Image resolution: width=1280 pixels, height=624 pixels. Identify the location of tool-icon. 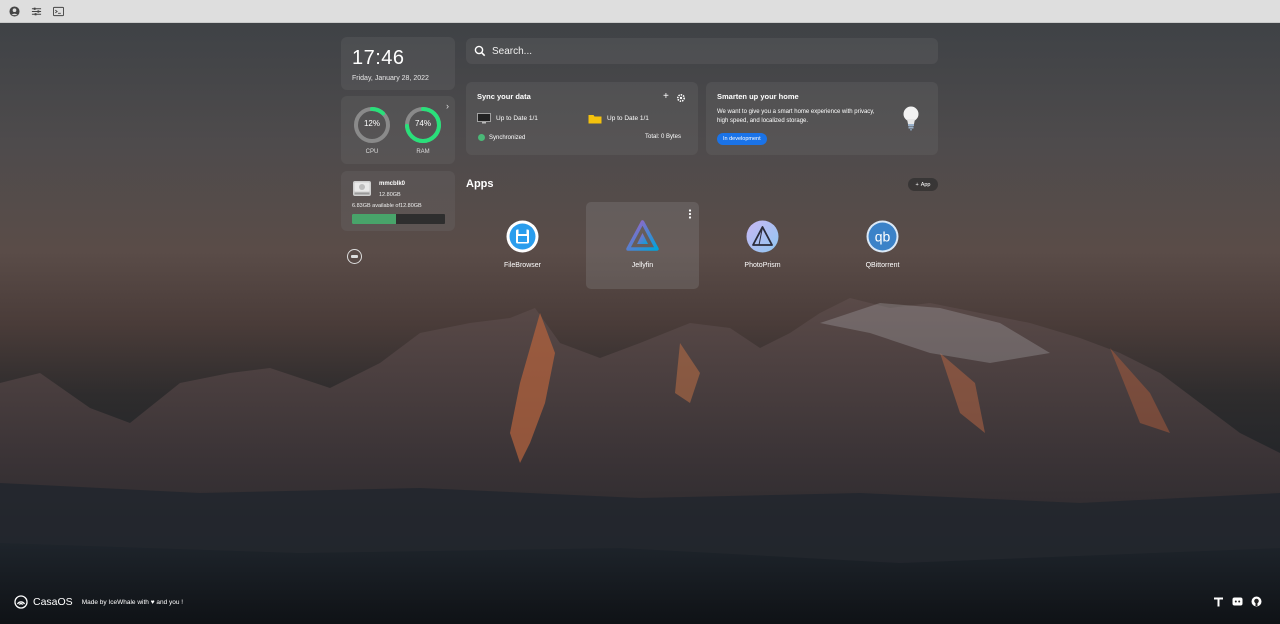
(1218, 601).